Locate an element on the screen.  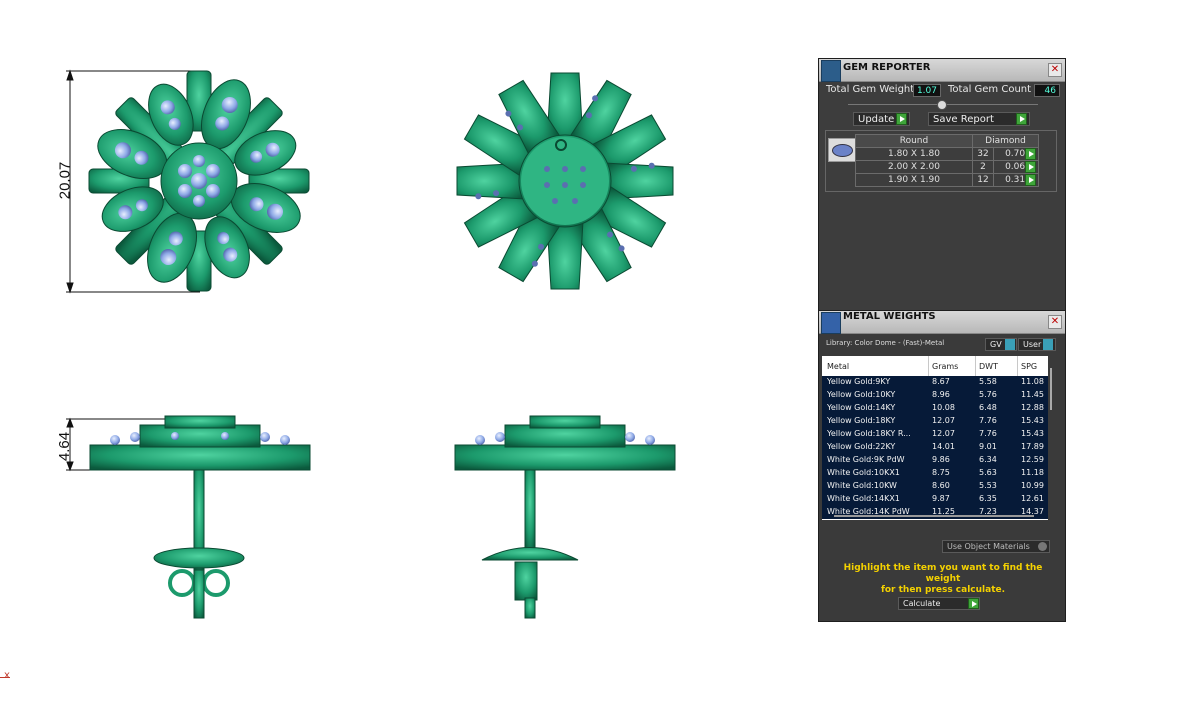
dwt-cell: 6.48 is located at coordinates (988, 407).